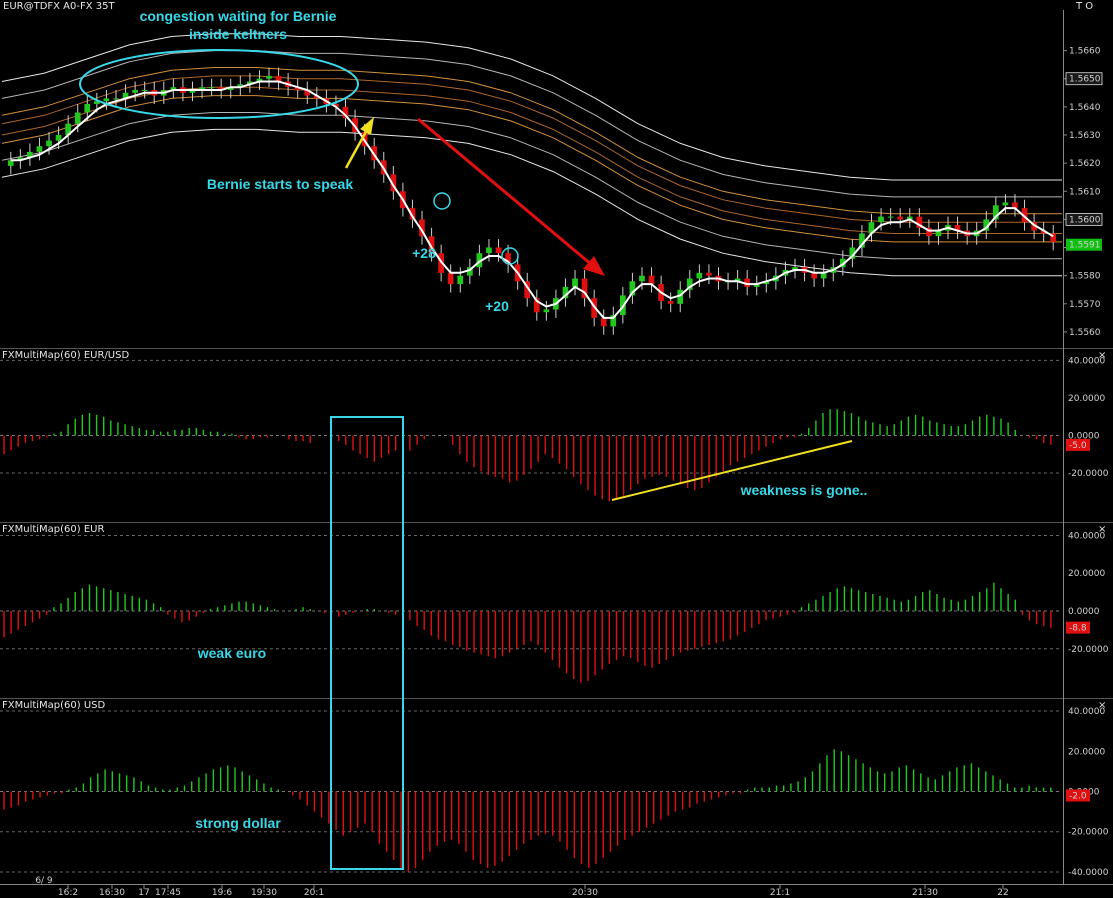 The width and height of the screenshot is (1113, 898). What do you see at coordinates (1085, 192) in the screenshot?
I see `price-axis-label: 1.5610` at bounding box center [1085, 192].